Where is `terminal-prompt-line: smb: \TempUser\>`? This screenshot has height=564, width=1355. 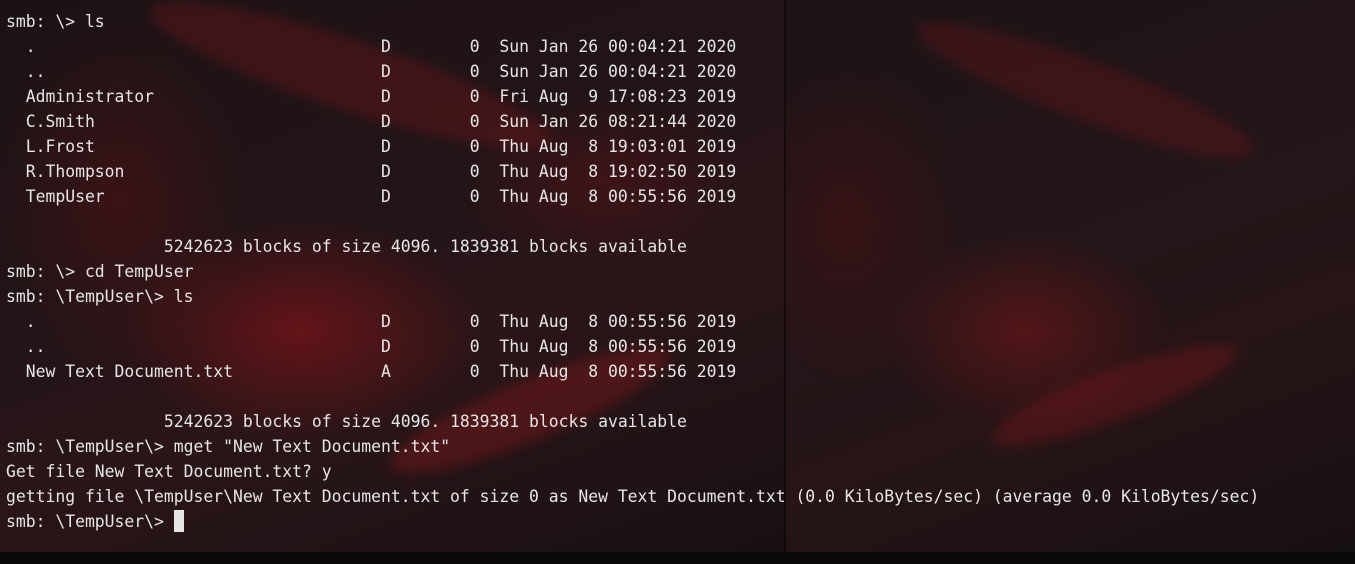
terminal-prompt-line: smb: \TempUser\> is located at coordinates (680, 521).